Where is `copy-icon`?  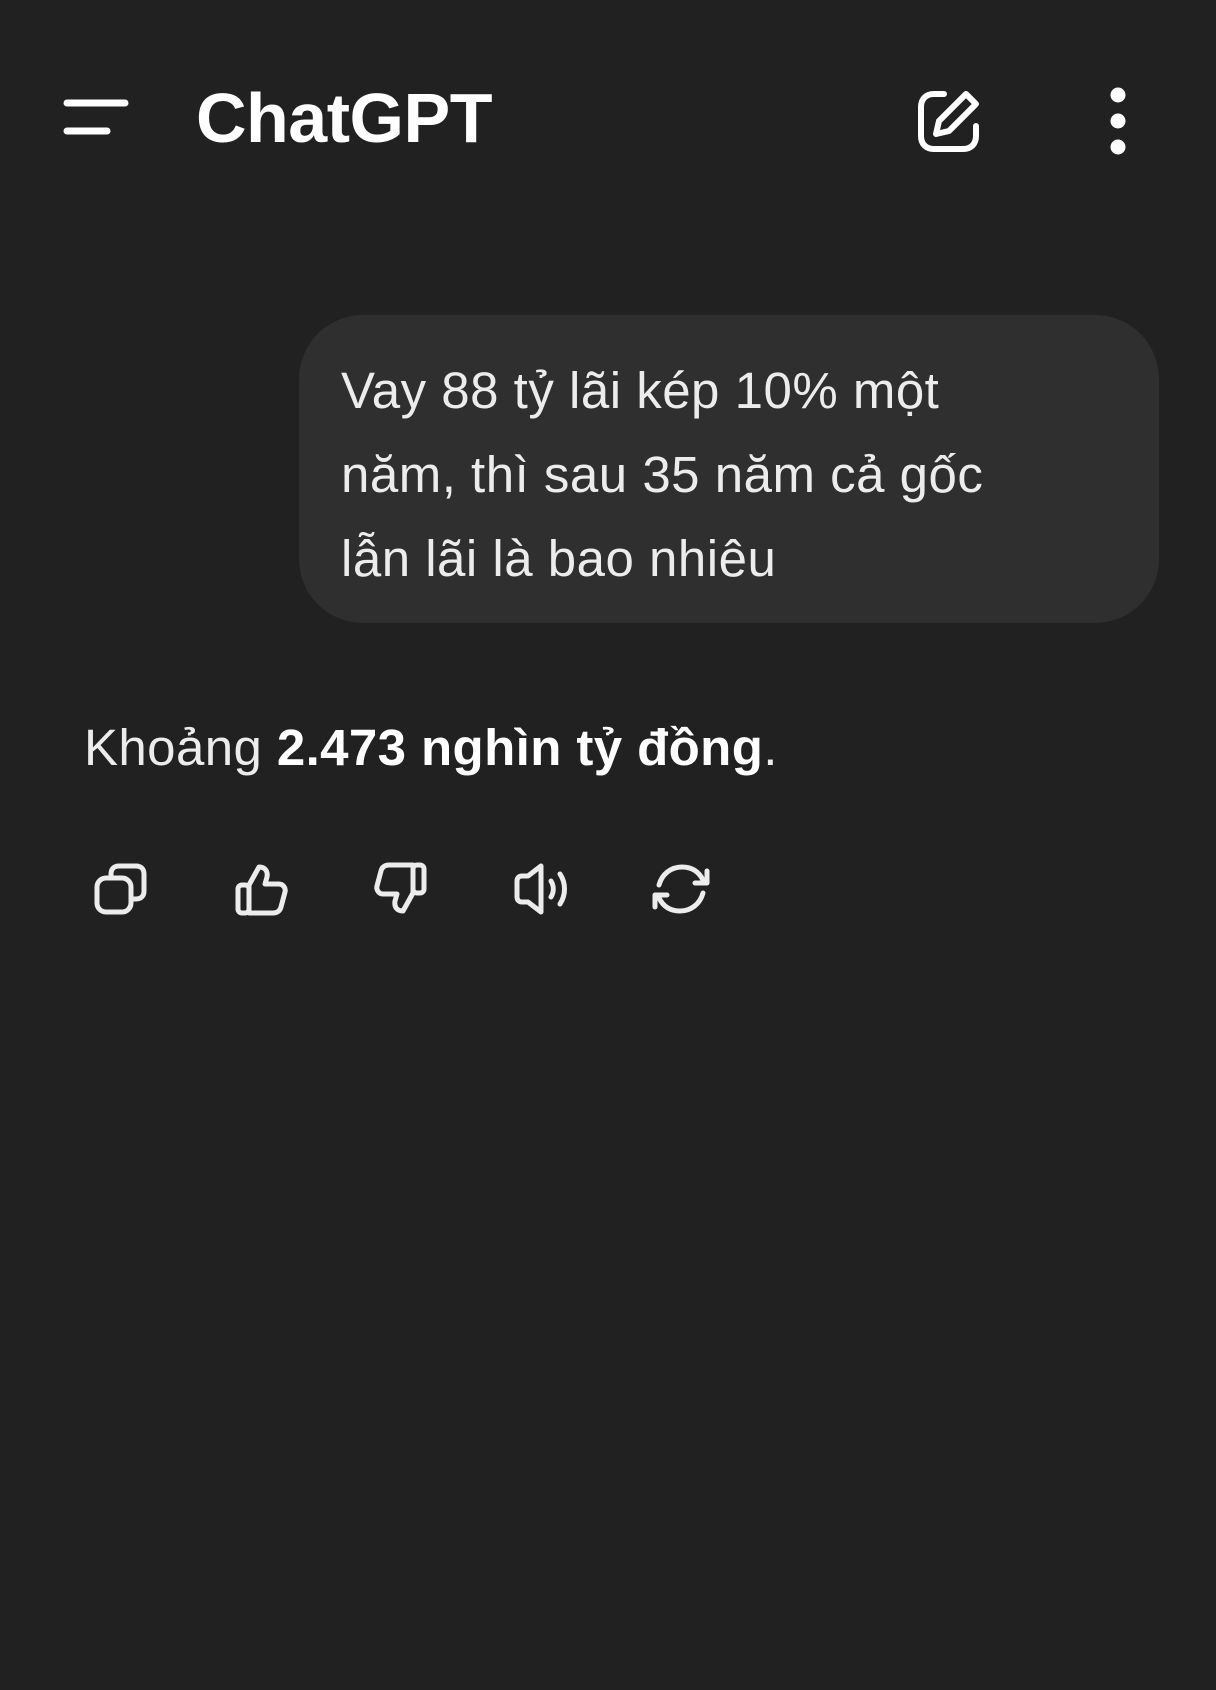 copy-icon is located at coordinates (120, 889).